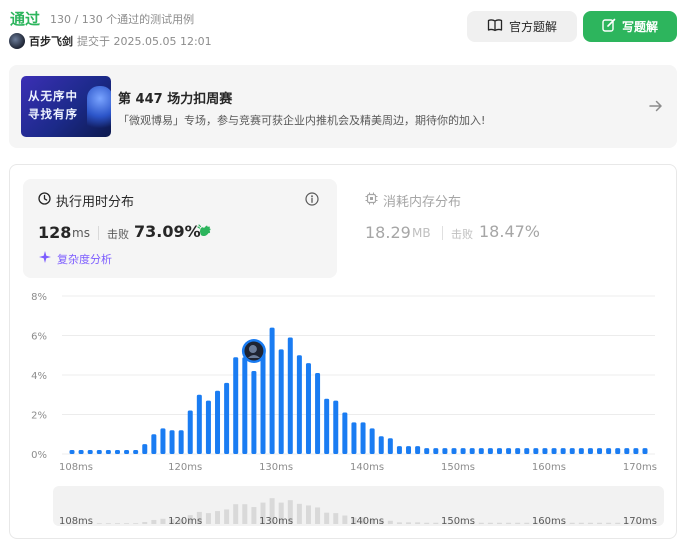 This screenshot has height=548, width=682. What do you see at coordinates (367, 521) in the screenshot?
I see `overview-tick-label: 140ms` at bounding box center [367, 521].